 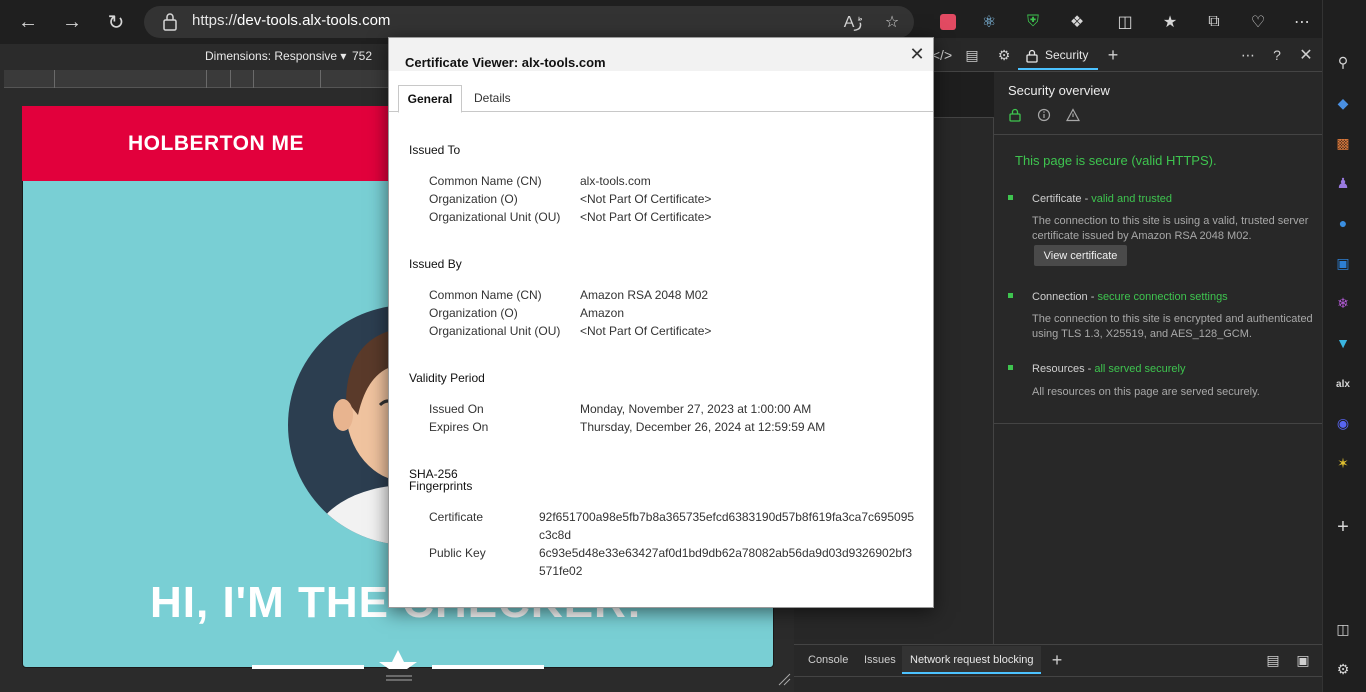 What do you see at coordinates (989, 22) in the screenshot?
I see `react-icon: ⚛` at bounding box center [989, 22].